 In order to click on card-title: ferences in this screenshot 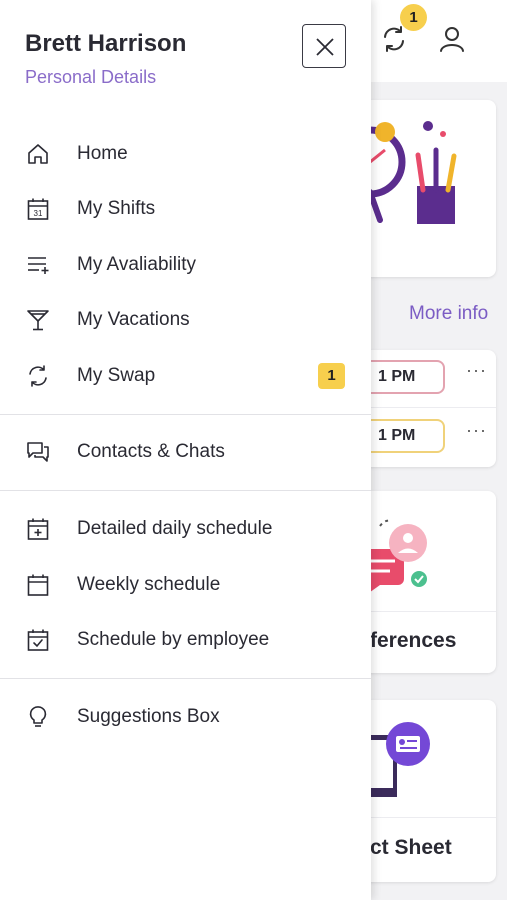, I will do `click(413, 640)`.